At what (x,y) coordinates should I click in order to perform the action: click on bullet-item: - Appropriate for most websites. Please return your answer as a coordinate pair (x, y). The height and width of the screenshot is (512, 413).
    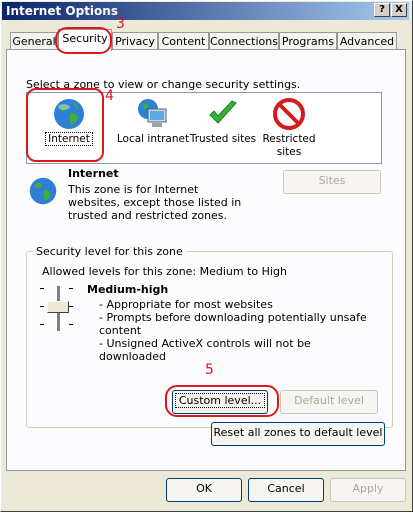
    Looking at the image, I should click on (186, 304).